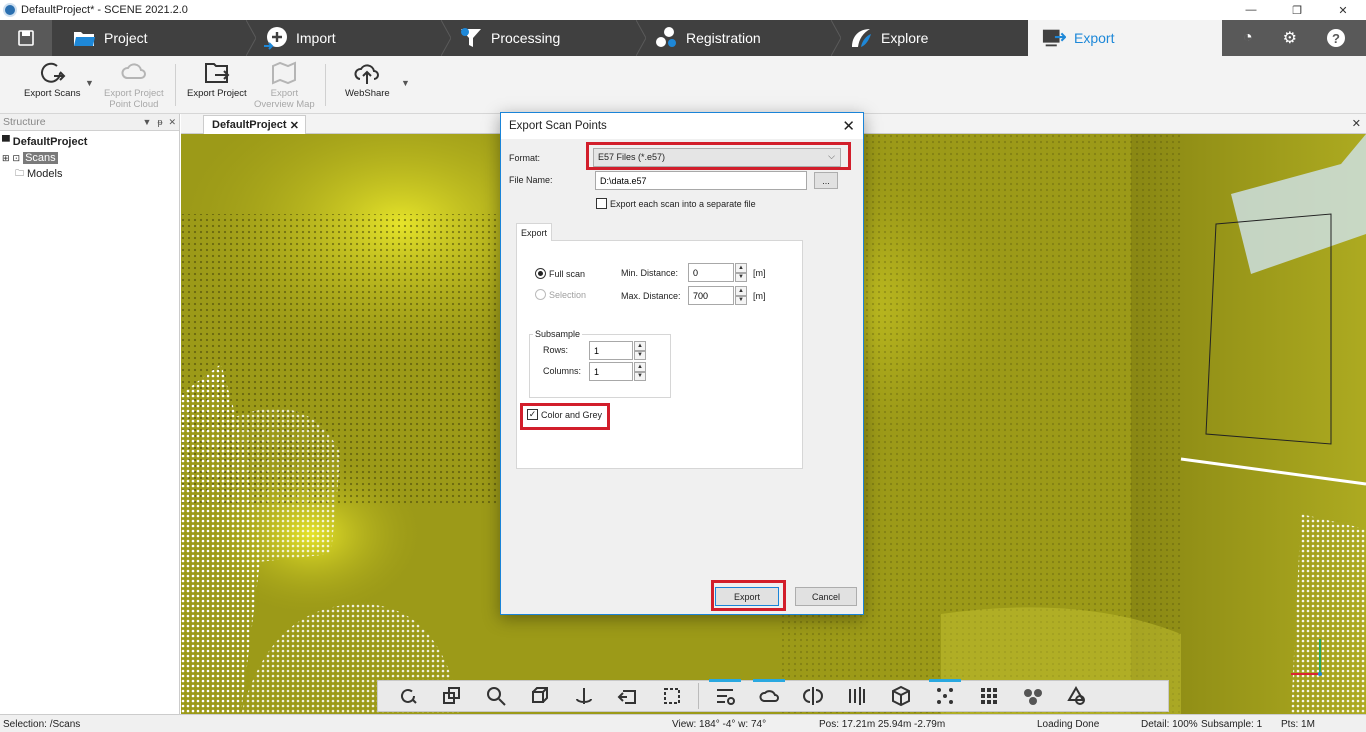 The image size is (1366, 732). I want to click on filename-field, so click(701, 180).